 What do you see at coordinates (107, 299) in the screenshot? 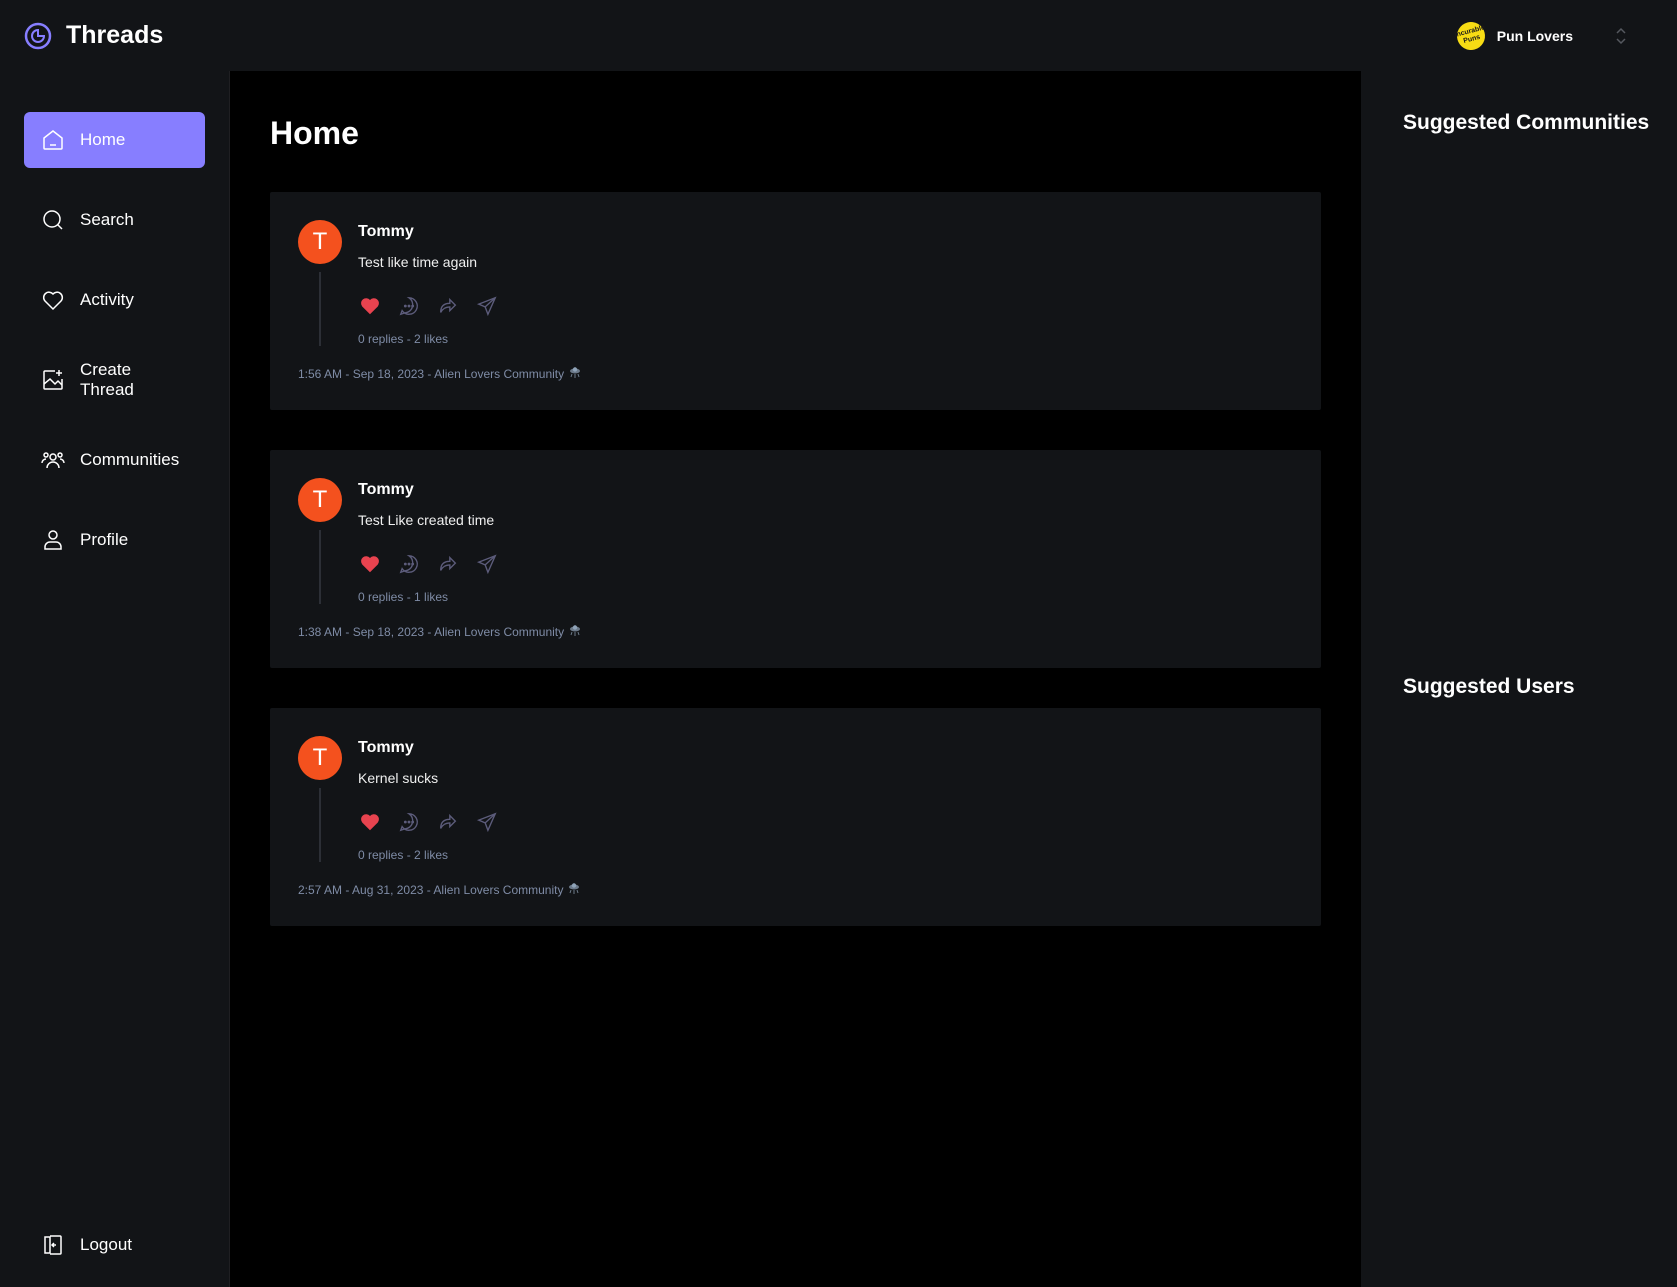
I see `sidebar-item-label: Activity` at bounding box center [107, 299].